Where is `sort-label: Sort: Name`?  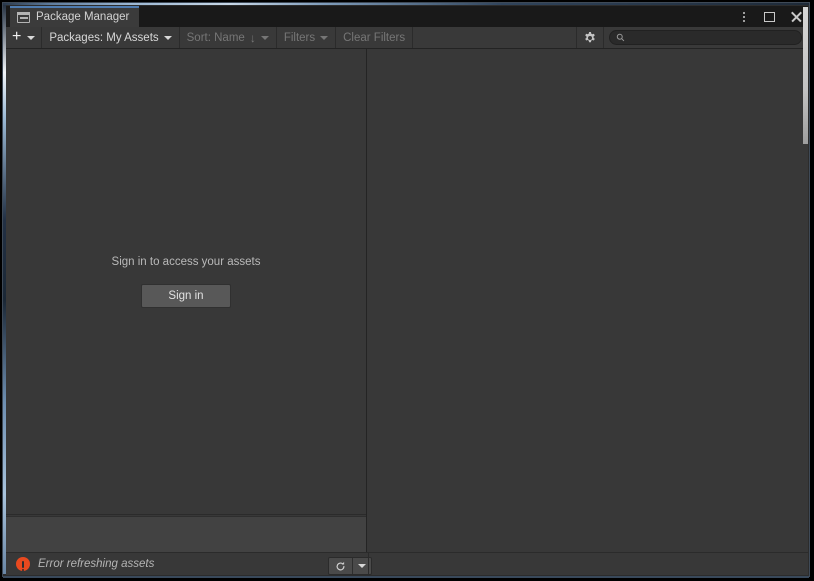
sort-label: Sort: Name is located at coordinates (215, 37).